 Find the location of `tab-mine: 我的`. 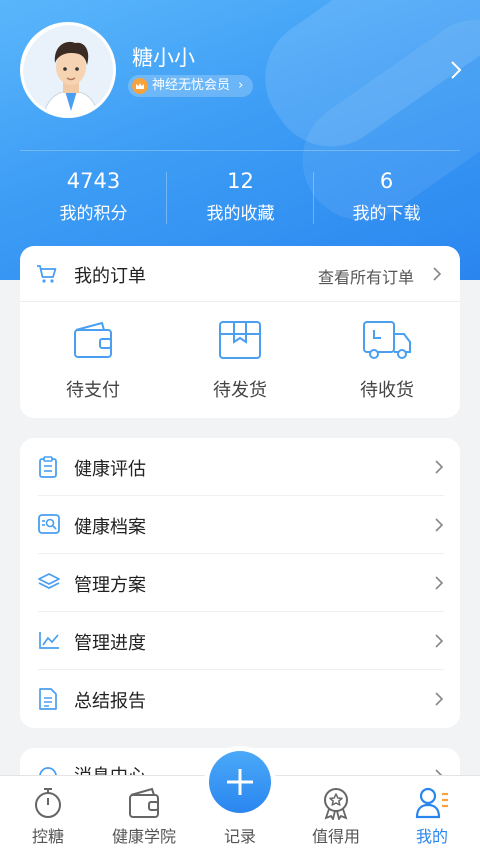

tab-mine: 我的 is located at coordinates (432, 814).